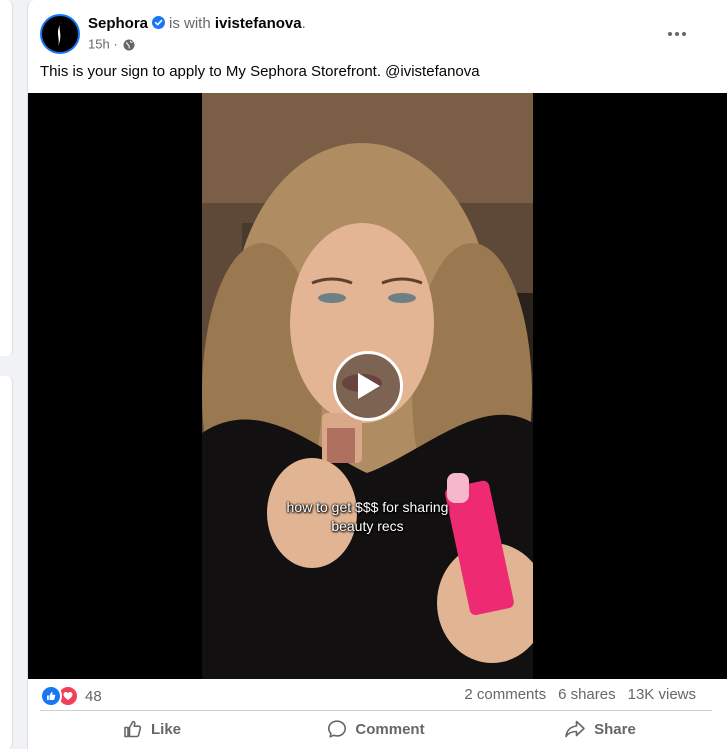  Describe the element at coordinates (587, 694) in the screenshot. I see `shares-count: 6 shares` at that location.